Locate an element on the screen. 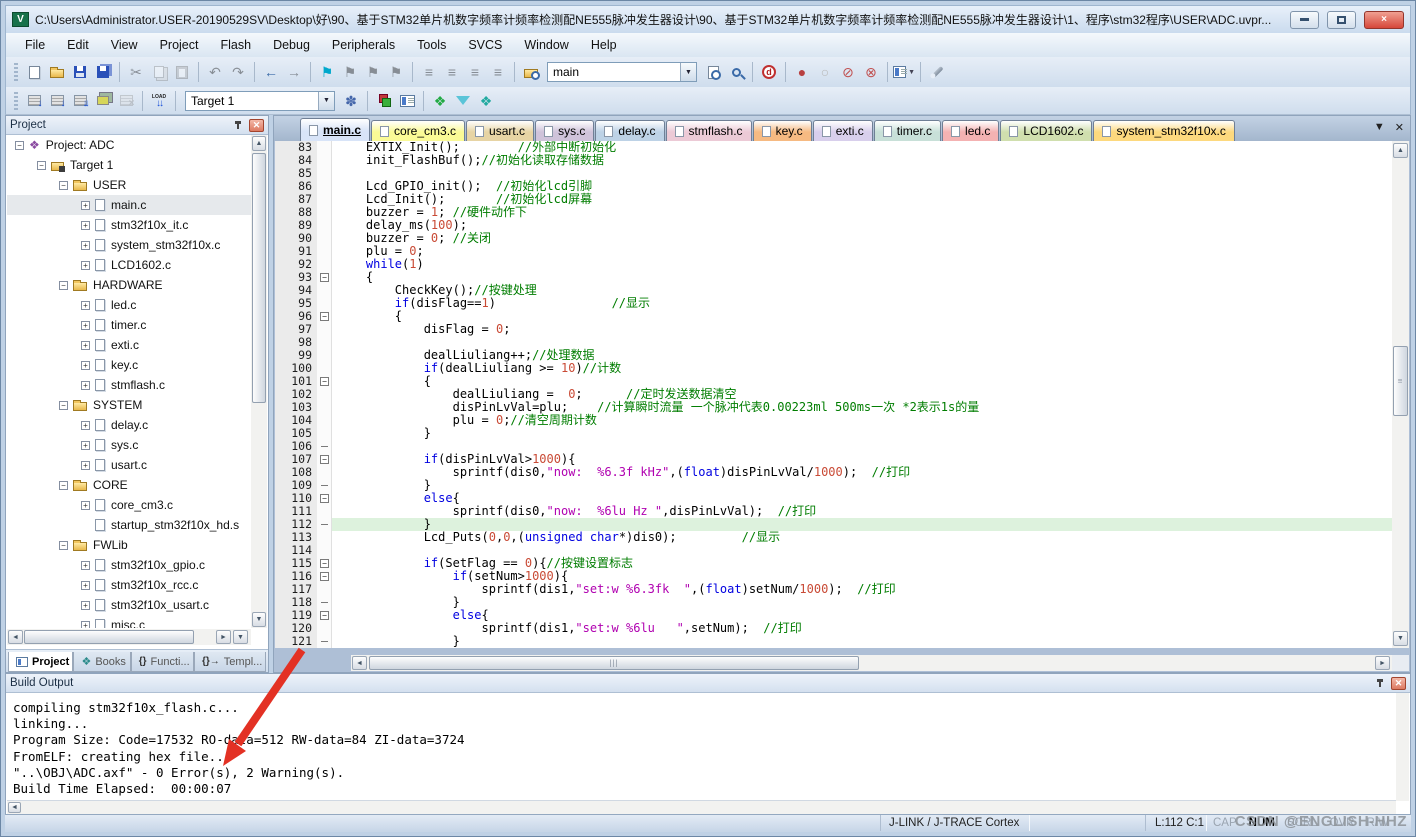 This screenshot has height=838, width=1416. tree-scroll-left-button: ◄ is located at coordinates (15, 637).